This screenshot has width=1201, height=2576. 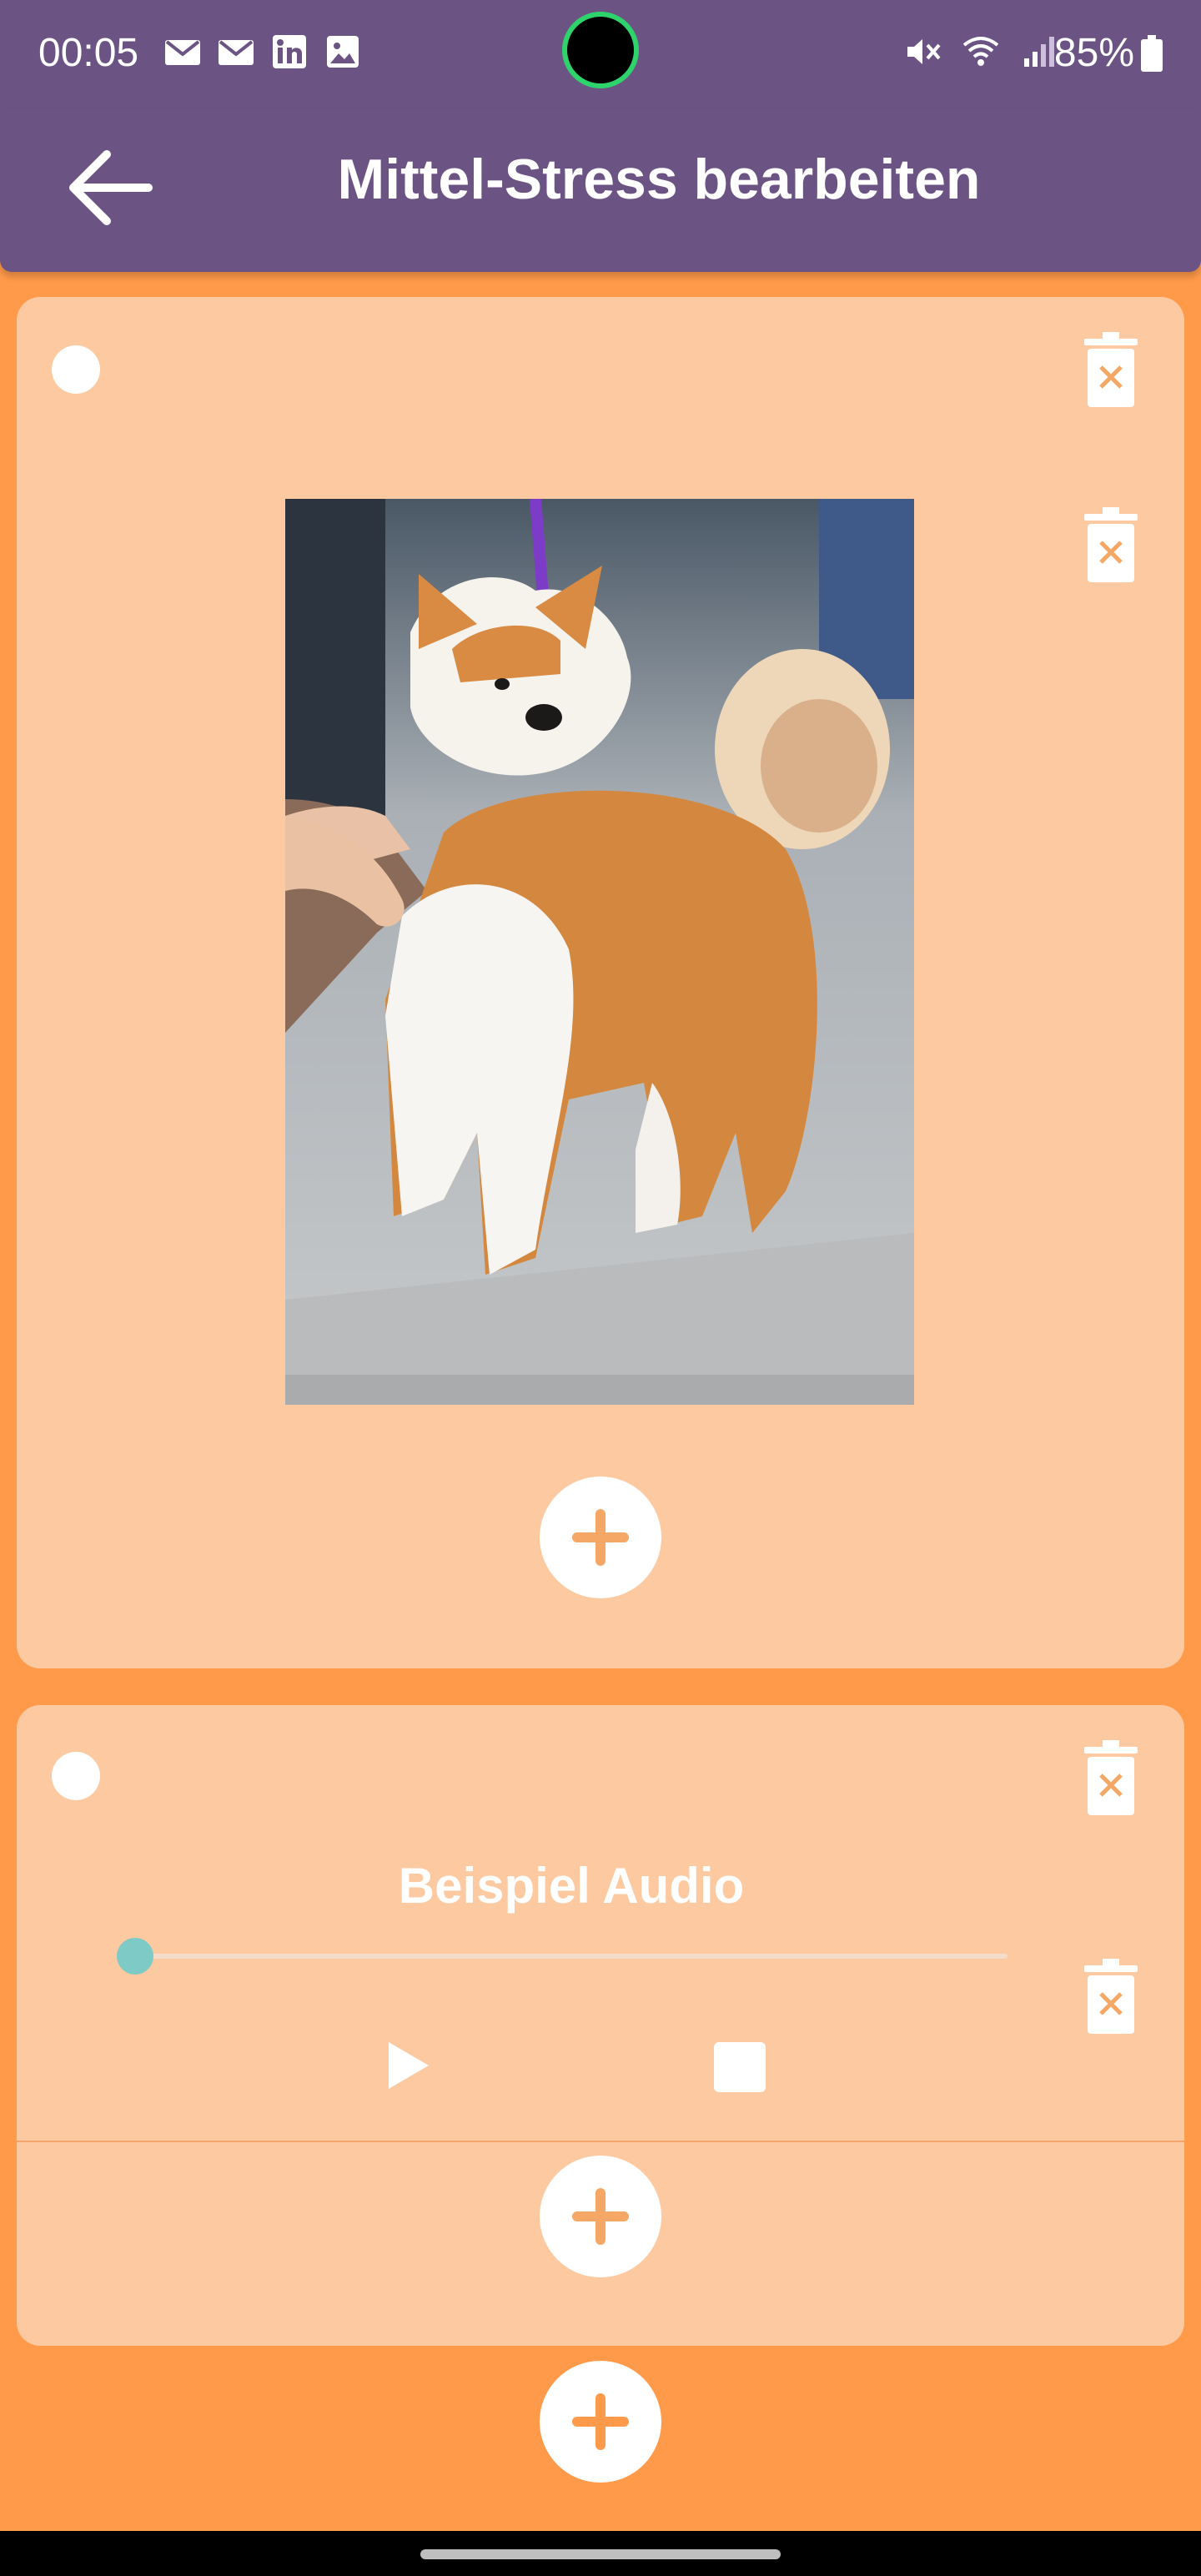 I want to click on wifi-icon, so click(x=981, y=51).